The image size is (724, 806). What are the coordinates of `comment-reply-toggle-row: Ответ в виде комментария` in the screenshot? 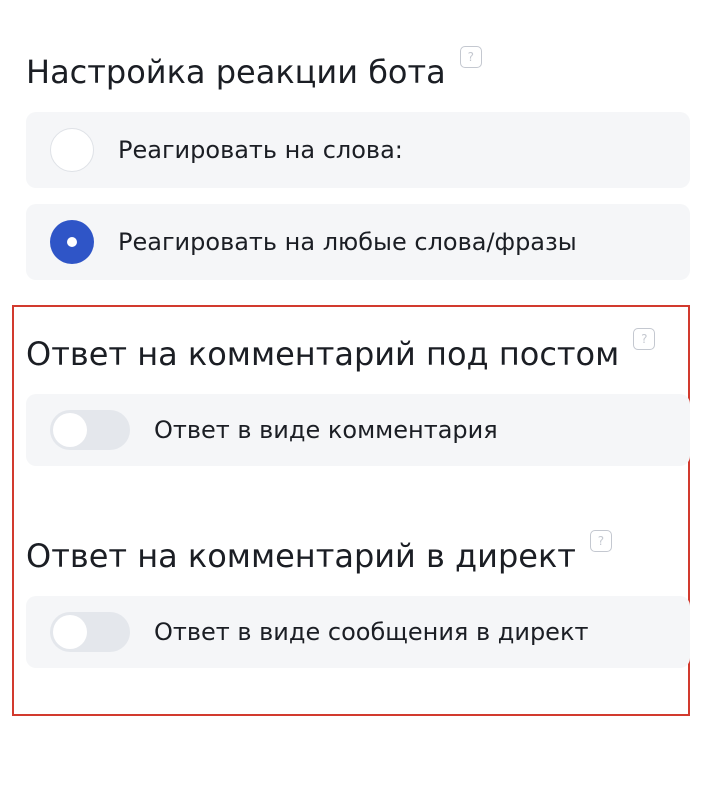 It's located at (358, 430).